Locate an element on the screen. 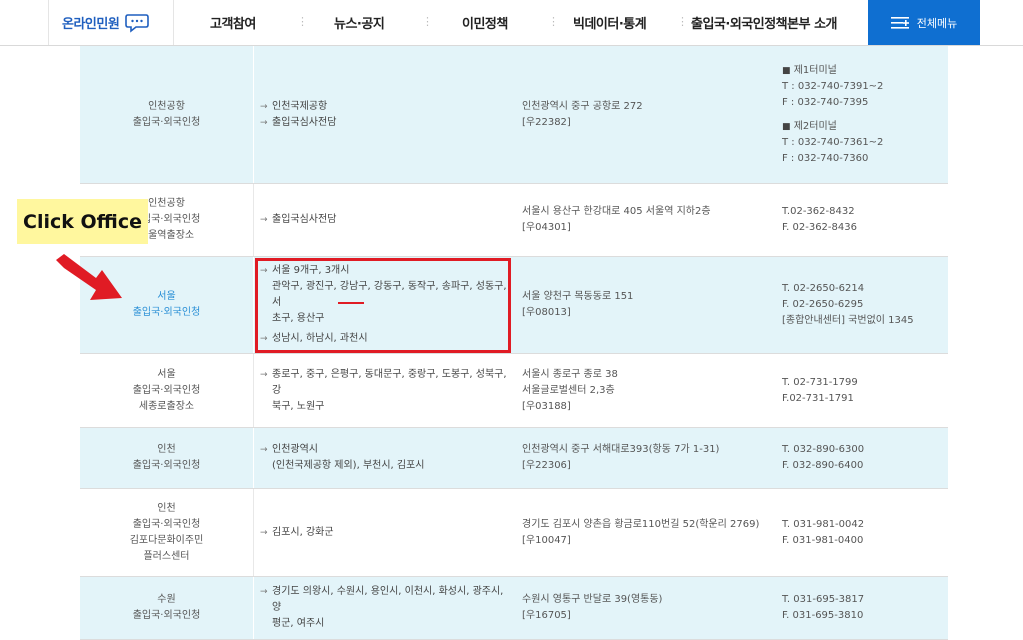 The image size is (1023, 640). nav-customer: 고객참여 is located at coordinates (233, 22).